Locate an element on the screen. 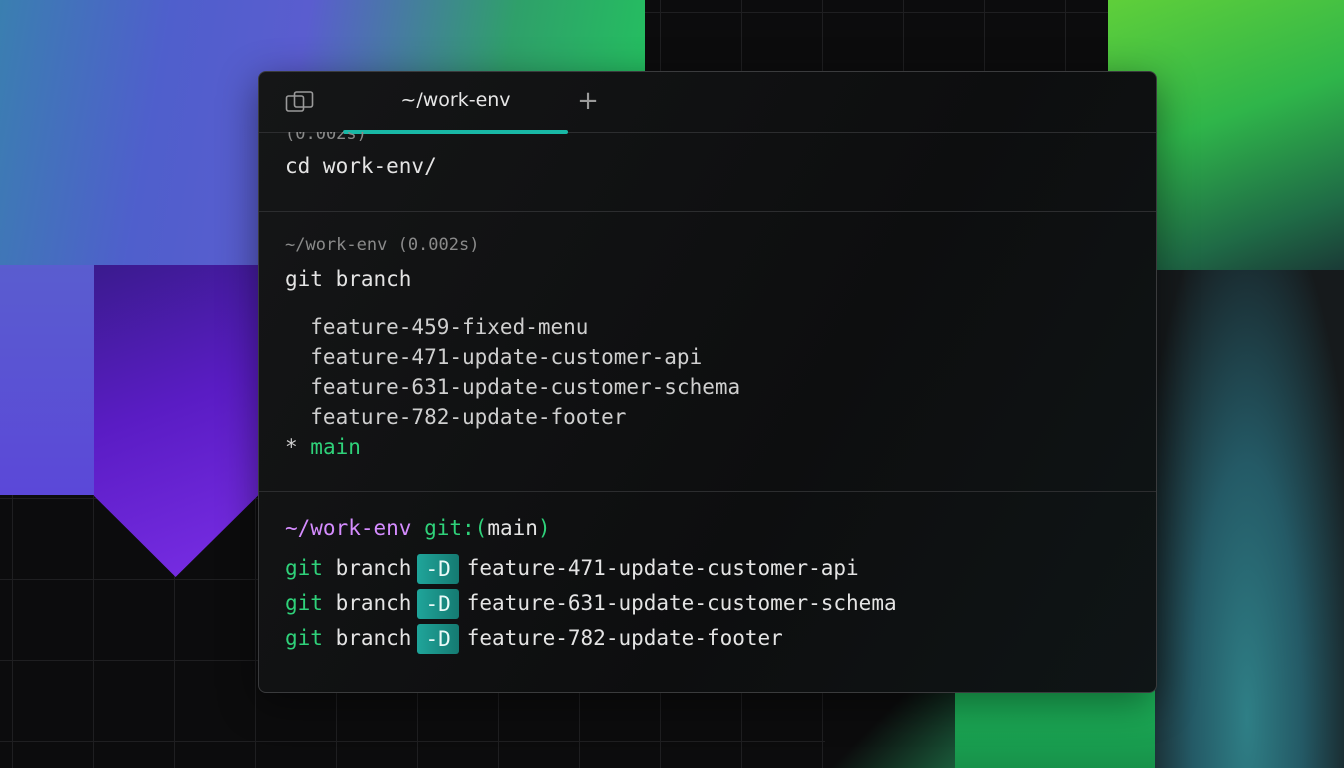 Image resolution: width=1344 pixels, height=768 pixels. background-gradient-right-bottom is located at coordinates (1247, 519).